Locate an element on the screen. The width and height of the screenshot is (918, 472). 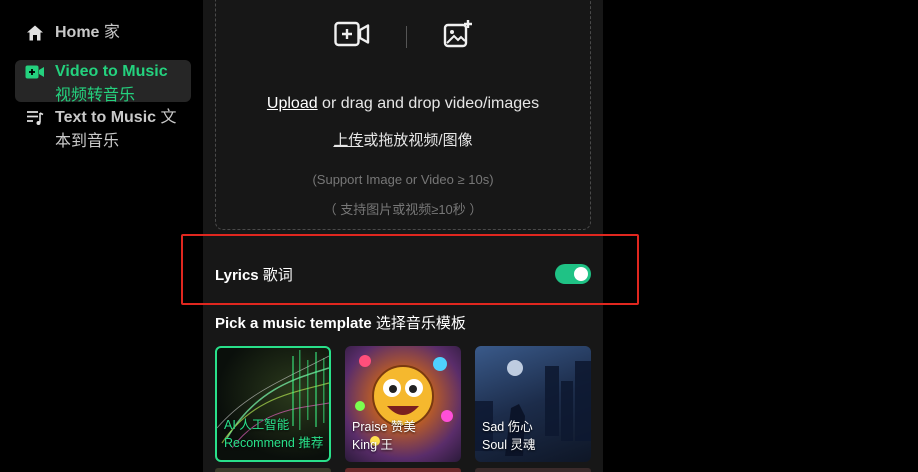
upload-support-note: (Support Image or Video ≥ 10s) is located at coordinates (403, 179).